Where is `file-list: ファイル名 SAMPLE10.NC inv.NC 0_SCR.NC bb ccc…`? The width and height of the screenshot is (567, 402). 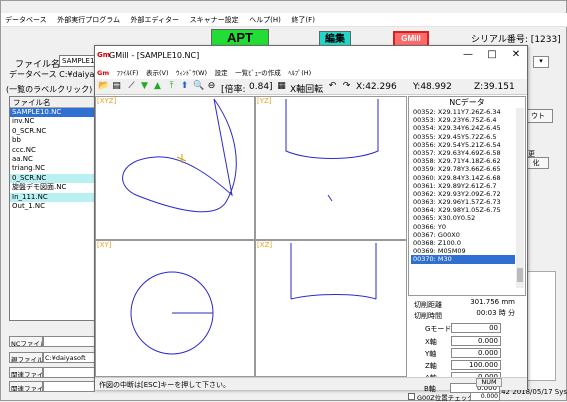 file-list: ファイル名 SAMPLE10.NC inv.NC 0_SCR.NC bb ccc… is located at coordinates (52, 208).